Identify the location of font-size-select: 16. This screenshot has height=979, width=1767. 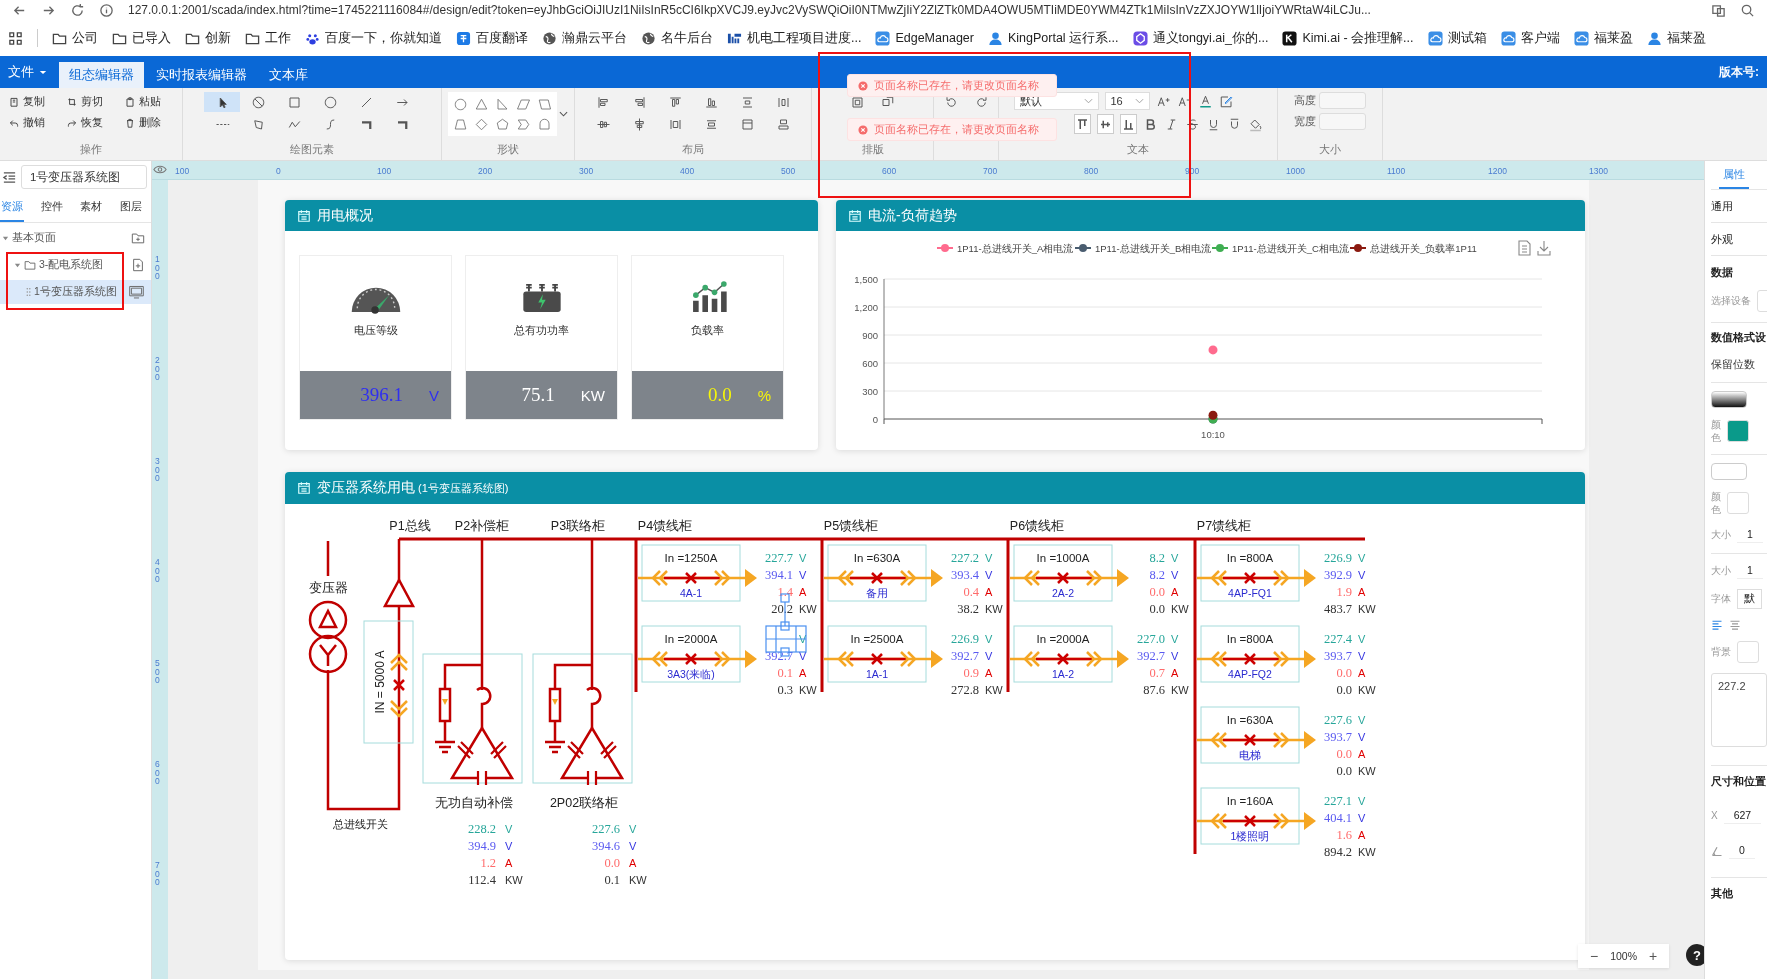
(1127, 101).